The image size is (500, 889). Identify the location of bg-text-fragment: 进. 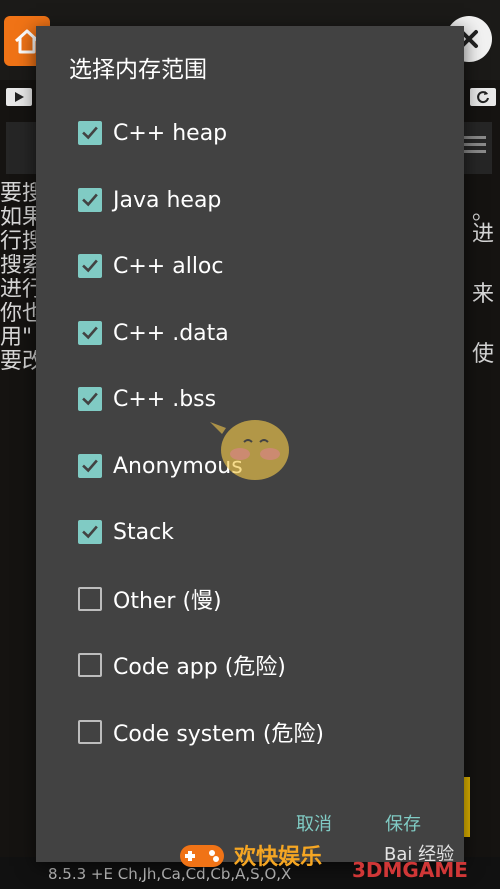
(482, 234).